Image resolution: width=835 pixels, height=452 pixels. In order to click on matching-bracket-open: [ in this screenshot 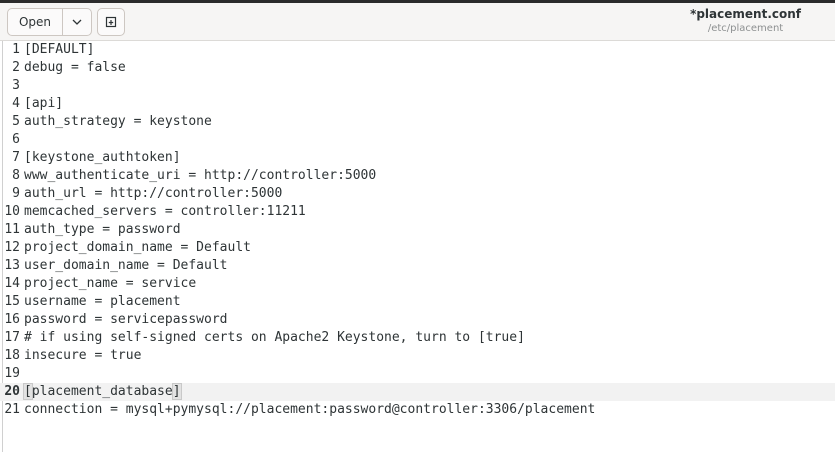, I will do `click(28, 391)`.